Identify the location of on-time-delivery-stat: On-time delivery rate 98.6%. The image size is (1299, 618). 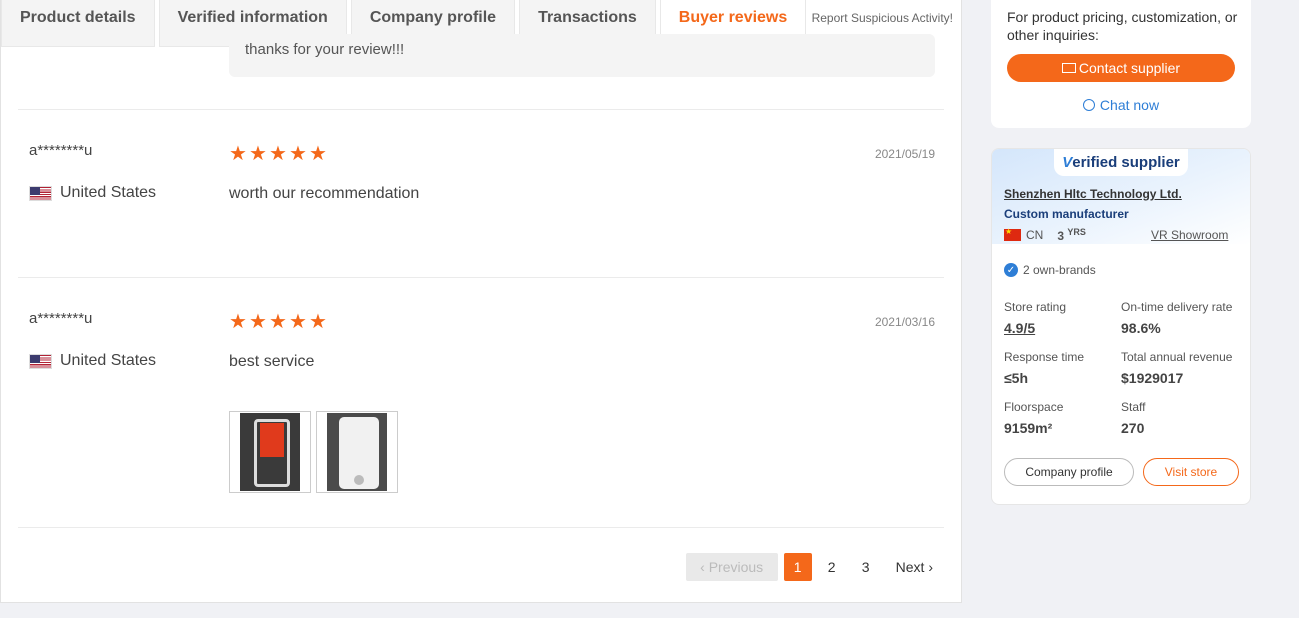
(1177, 318).